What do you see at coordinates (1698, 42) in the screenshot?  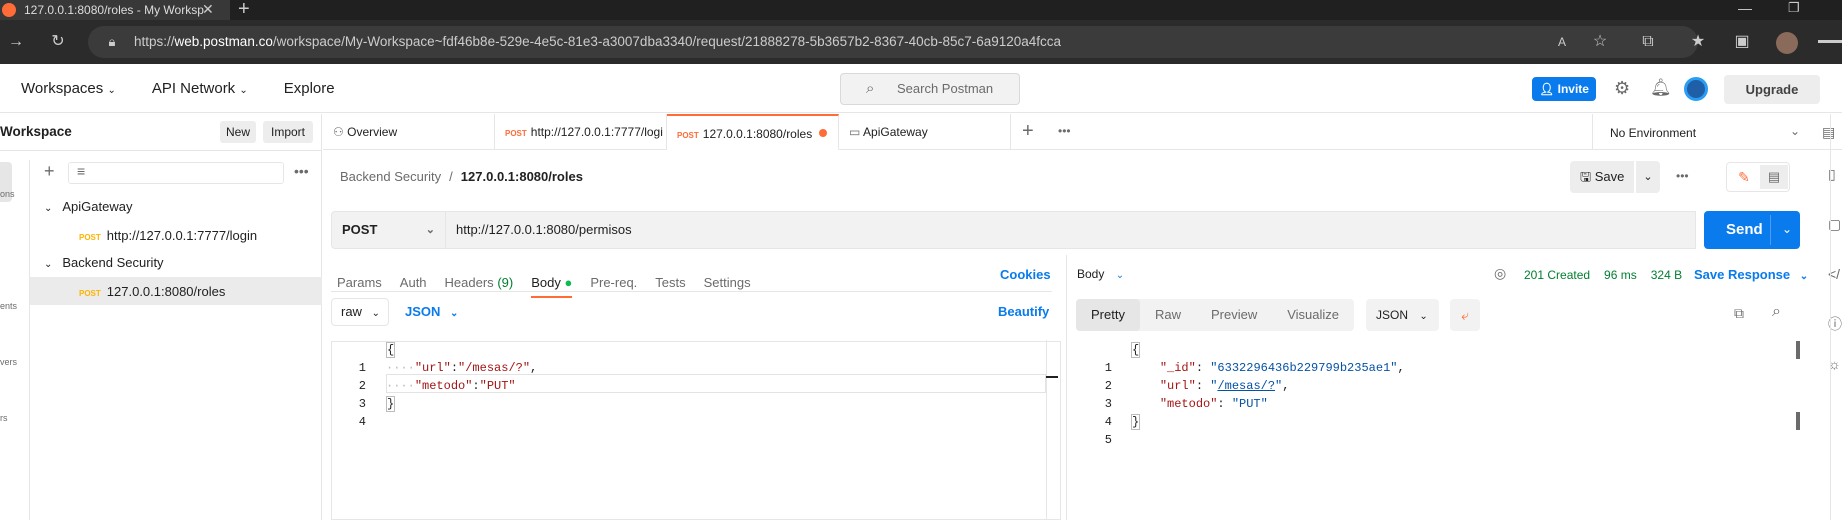 I see `favorites-icon: ★` at bounding box center [1698, 42].